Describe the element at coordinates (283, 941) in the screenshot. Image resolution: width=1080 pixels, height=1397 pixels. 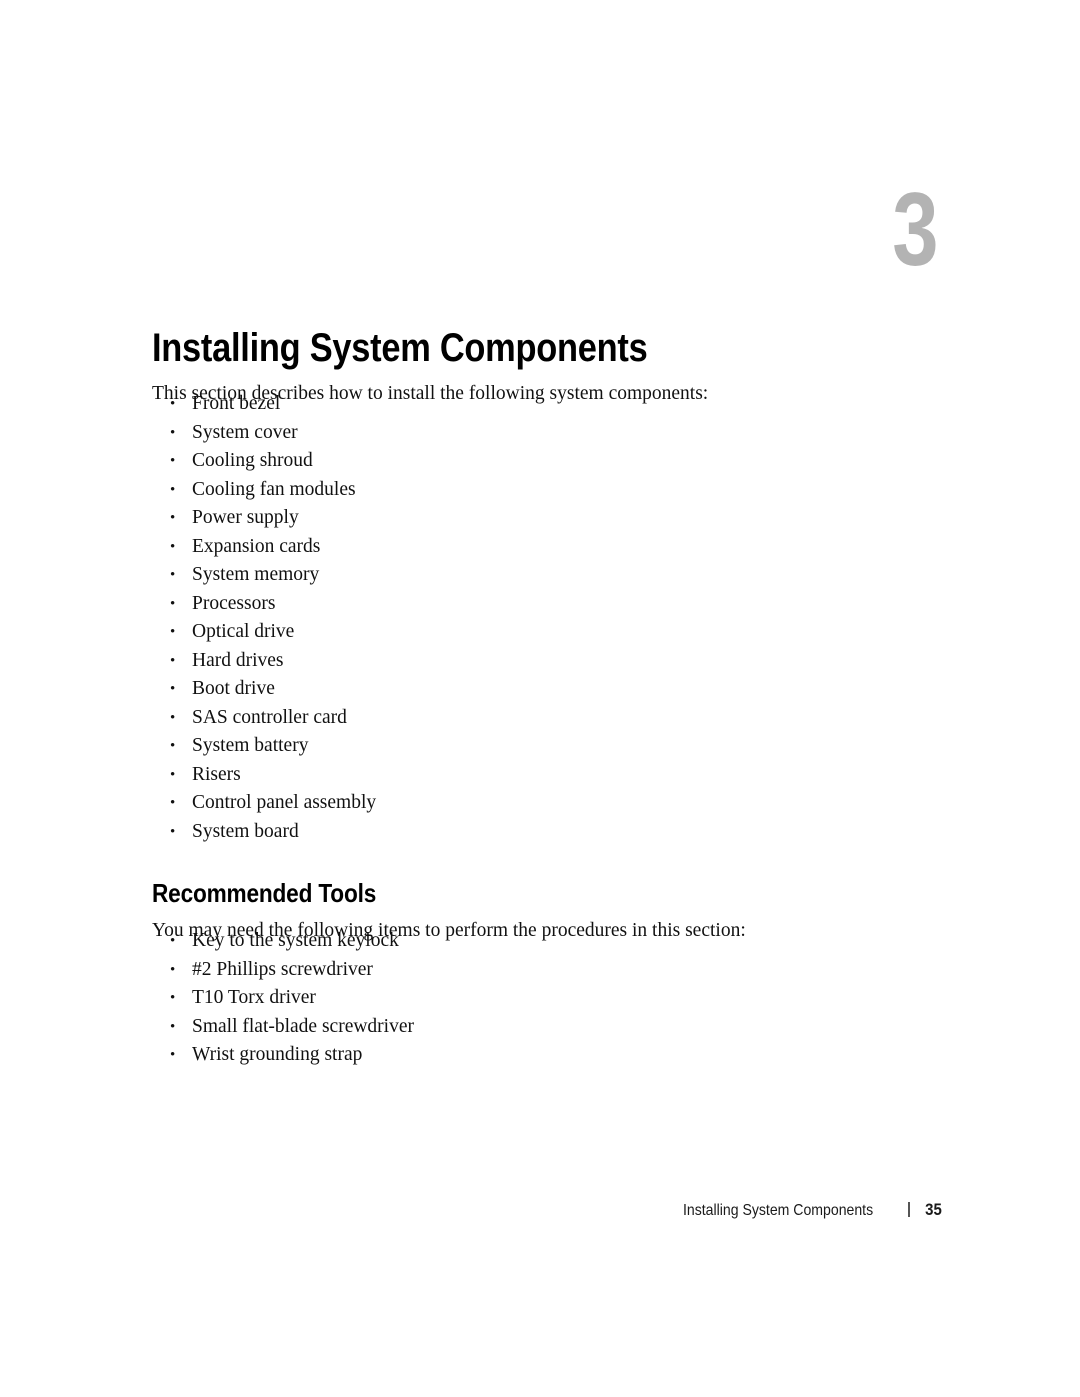
I see `list-item: Key to the system keylock` at that location.